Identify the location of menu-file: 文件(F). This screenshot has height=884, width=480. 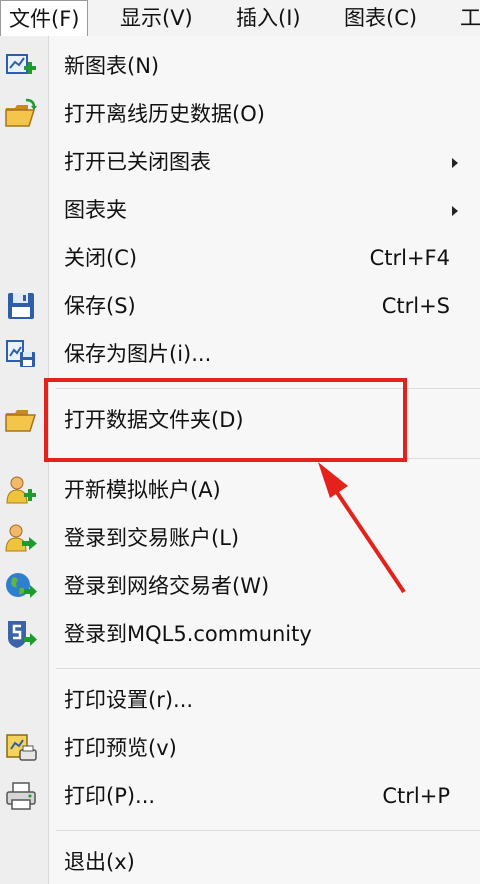
(44, 18).